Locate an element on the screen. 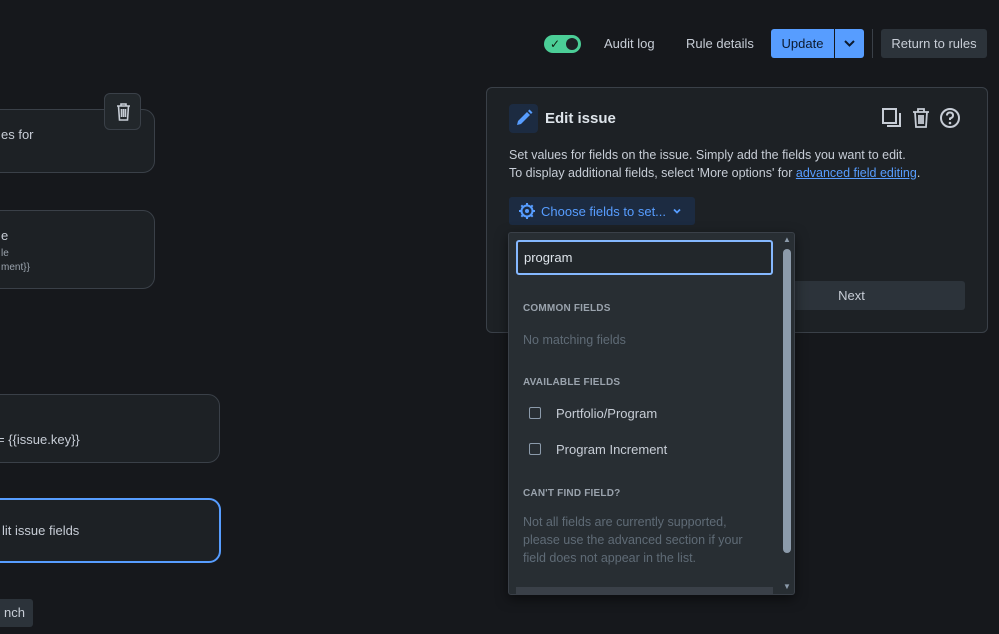 The image size is (999, 634). cant-find-note: field does not appear in the list. is located at coordinates (610, 558).